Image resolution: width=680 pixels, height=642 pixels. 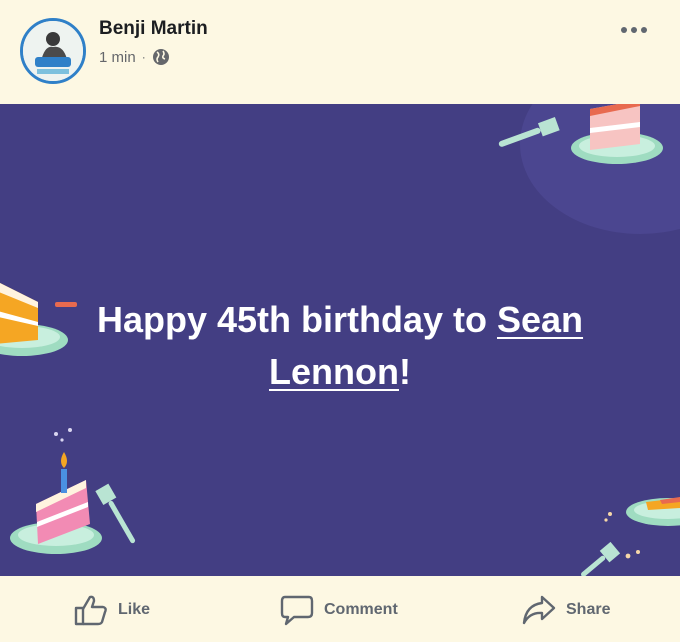 I want to click on like-label: Like, so click(x=134, y=609).